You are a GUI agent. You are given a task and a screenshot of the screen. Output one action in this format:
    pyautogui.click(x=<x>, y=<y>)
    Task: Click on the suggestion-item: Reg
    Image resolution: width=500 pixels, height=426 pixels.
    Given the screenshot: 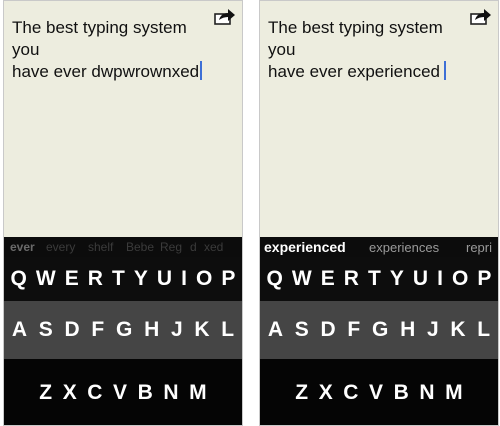 What is the action you would take?
    pyautogui.click(x=171, y=247)
    